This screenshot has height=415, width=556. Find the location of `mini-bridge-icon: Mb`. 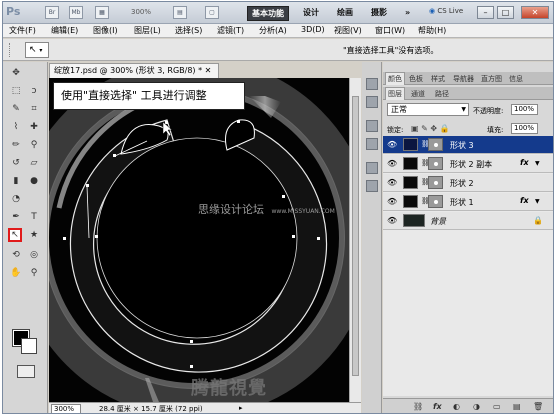

mini-bridge-icon: Mb is located at coordinates (76, 12).